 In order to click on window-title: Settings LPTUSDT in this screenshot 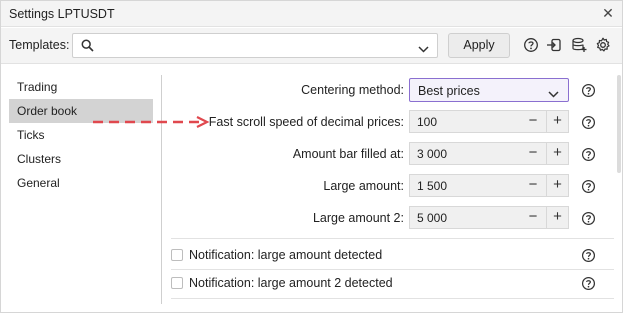, I will do `click(62, 14)`.